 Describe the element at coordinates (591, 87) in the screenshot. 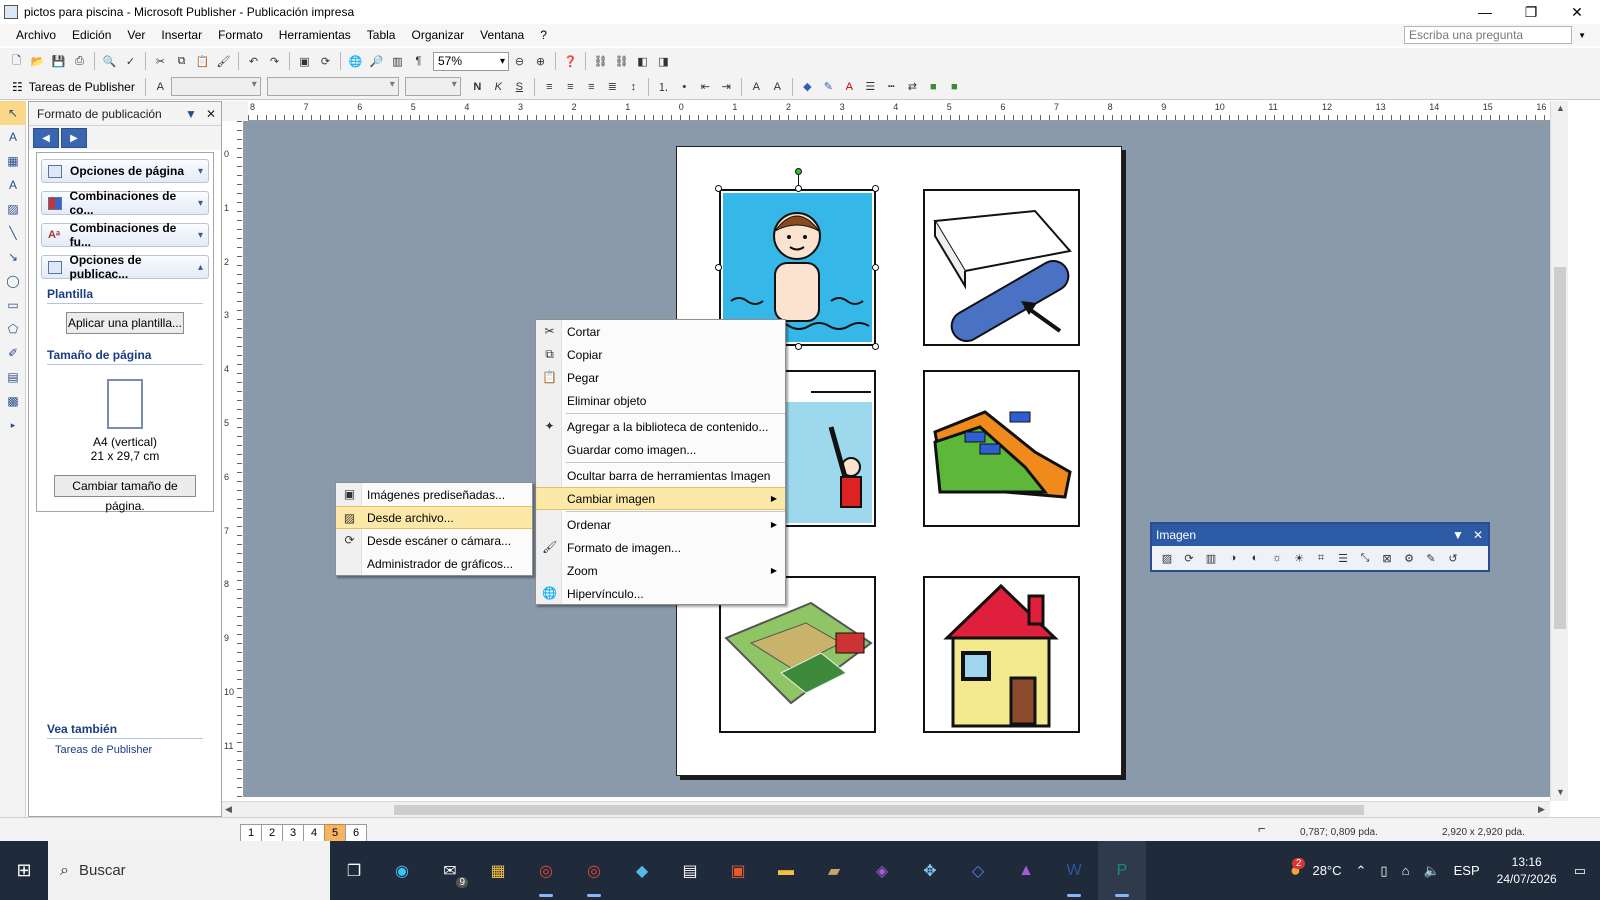

I see `align-right-icon: ≡` at that location.